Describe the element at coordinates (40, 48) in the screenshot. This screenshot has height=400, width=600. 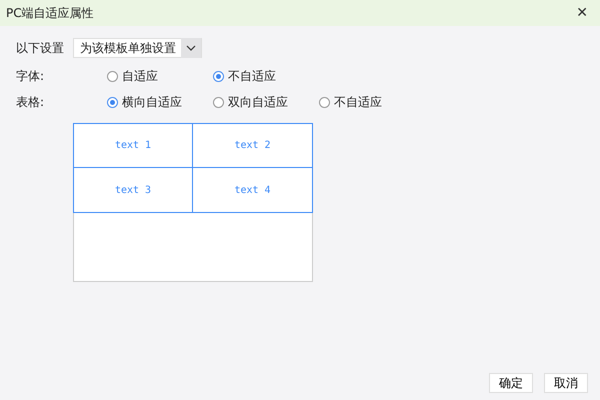
I see `setting-label: 以下设置` at that location.